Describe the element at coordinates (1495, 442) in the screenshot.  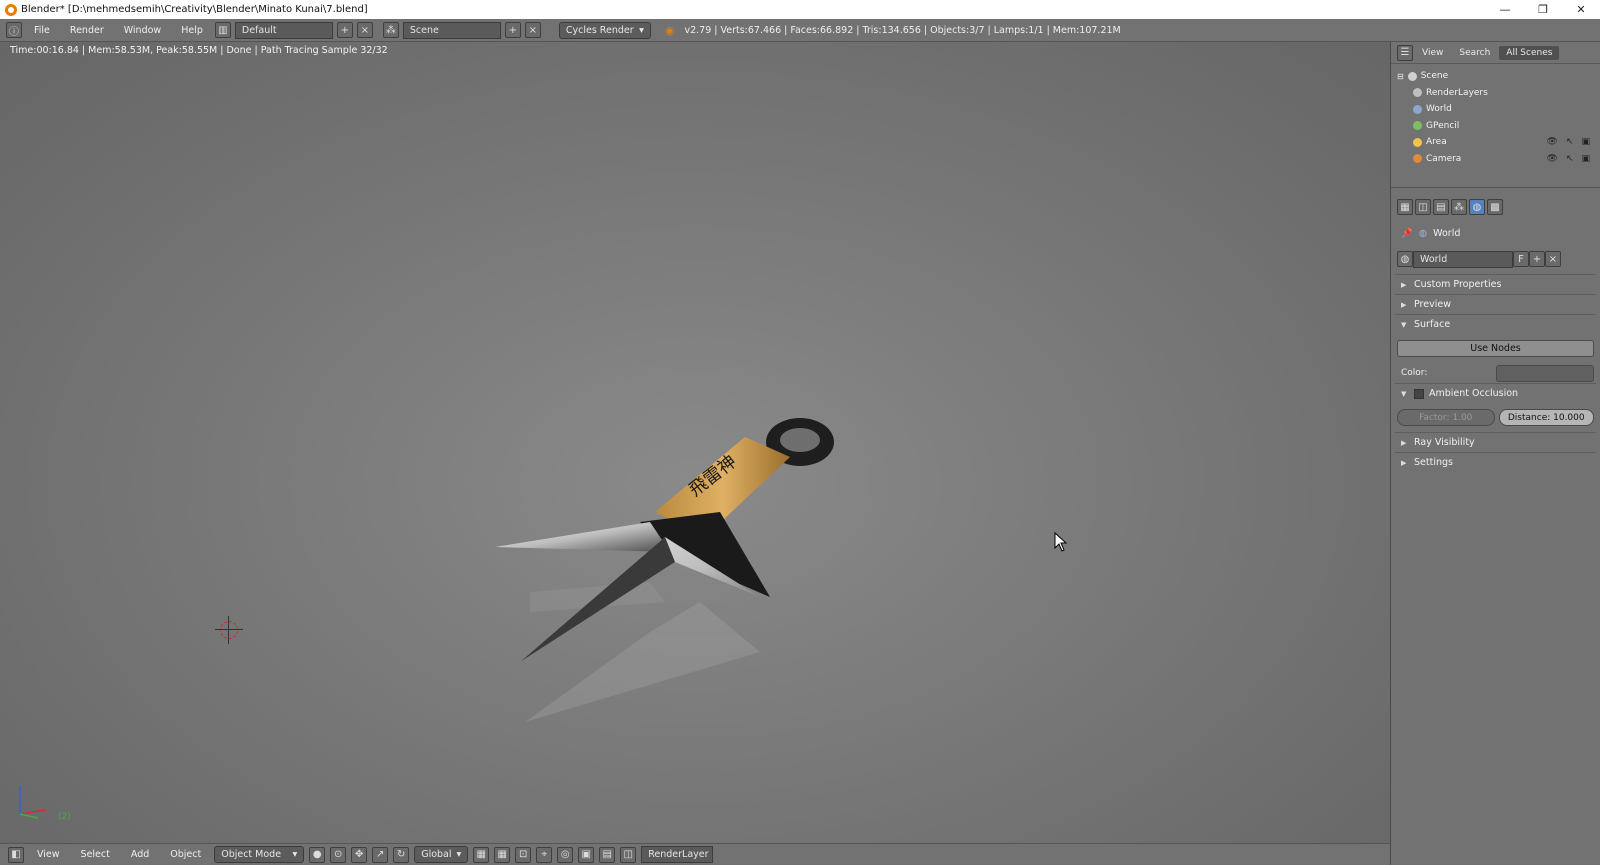
I see `panel-ray-visibility: ▶ Ray Visibility` at that location.